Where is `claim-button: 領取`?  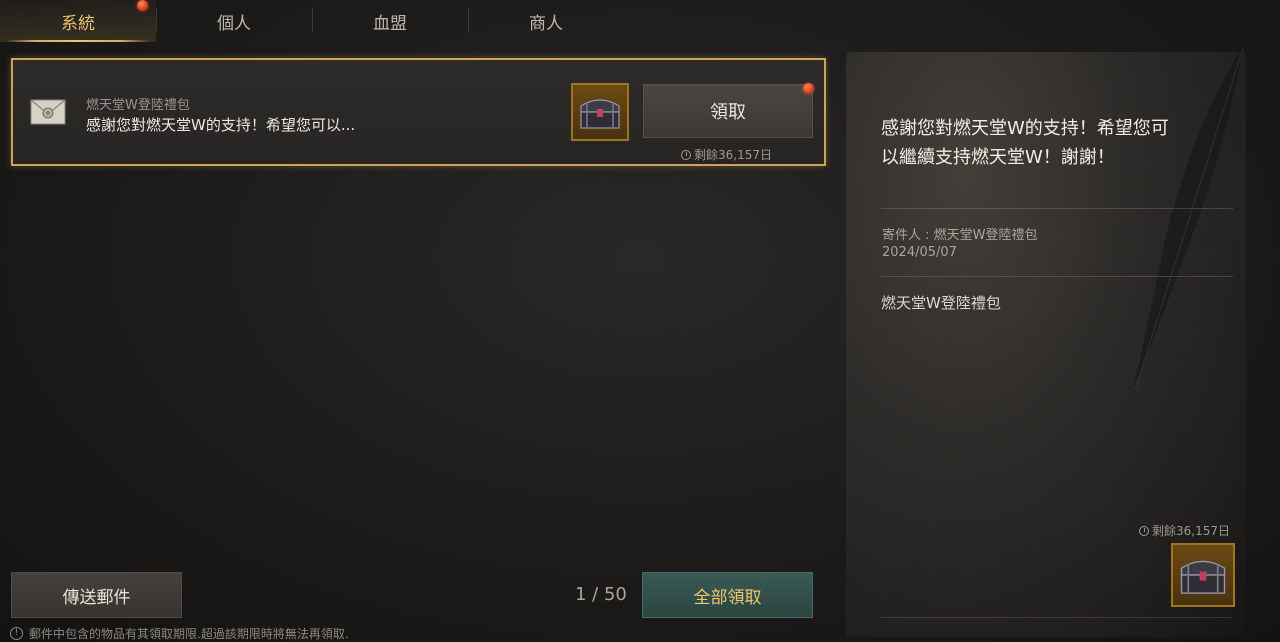 claim-button: 領取 is located at coordinates (728, 110).